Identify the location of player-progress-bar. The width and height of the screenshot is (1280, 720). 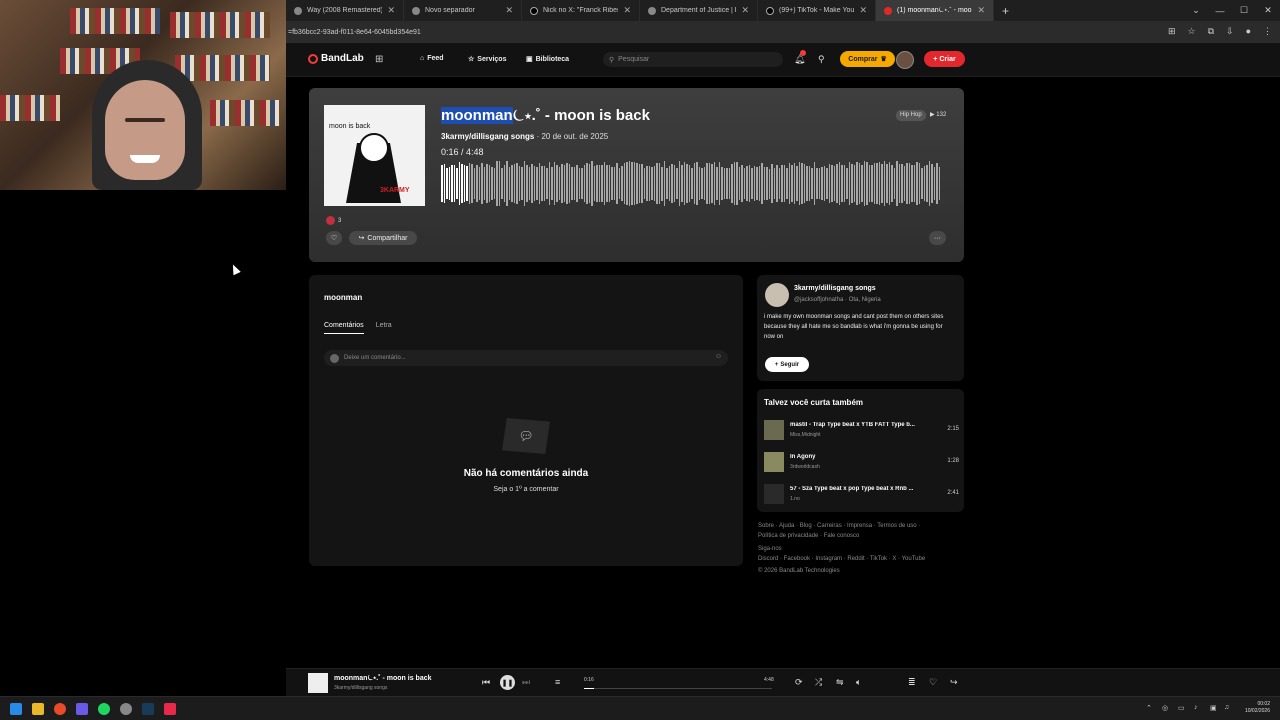
(678, 688).